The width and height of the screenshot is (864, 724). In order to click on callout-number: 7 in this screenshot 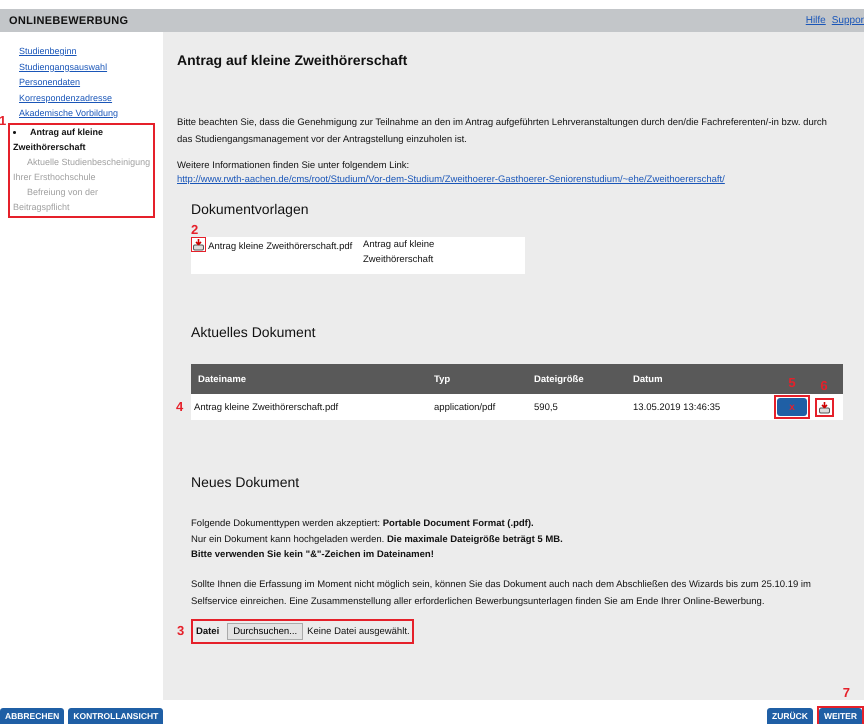, I will do `click(846, 692)`.